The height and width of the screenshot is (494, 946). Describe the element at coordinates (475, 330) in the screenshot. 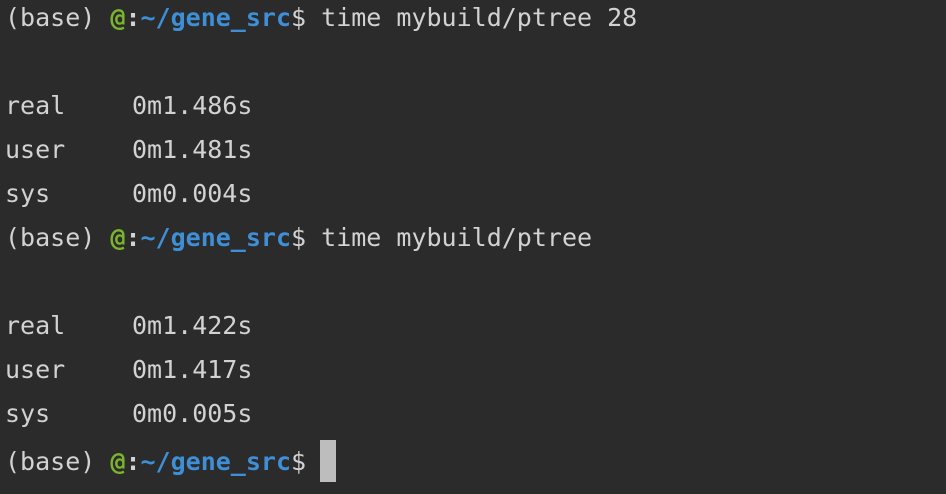

I see `timing-row-real: real 0m1.422s` at that location.